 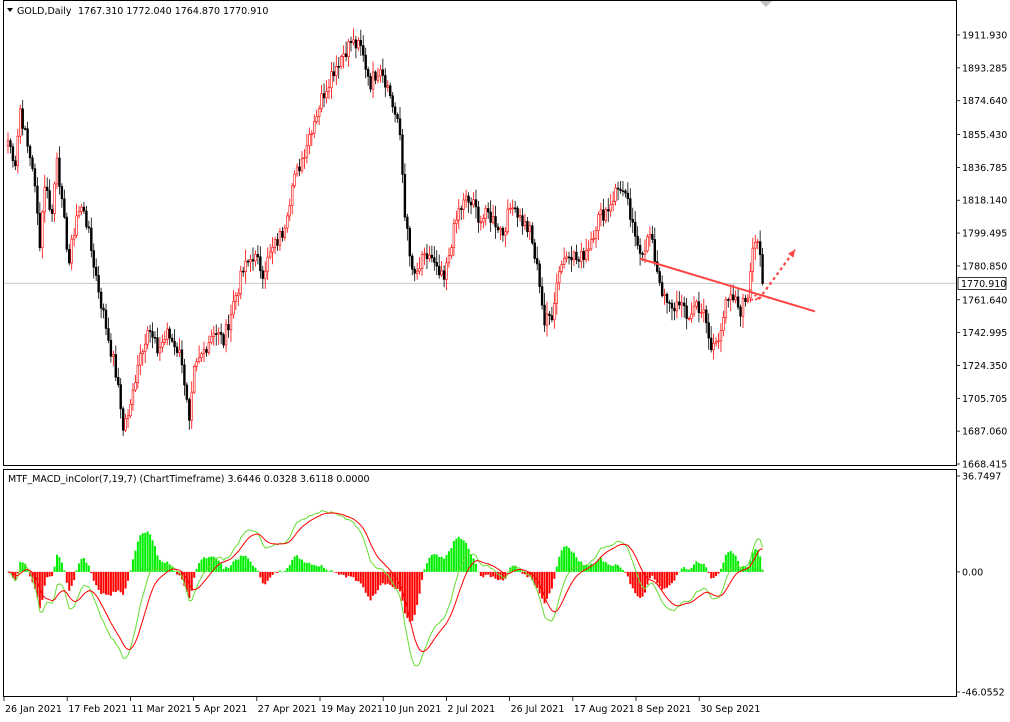 What do you see at coordinates (984, 432) in the screenshot?
I see `price-tick-label: 1687.060` at bounding box center [984, 432].